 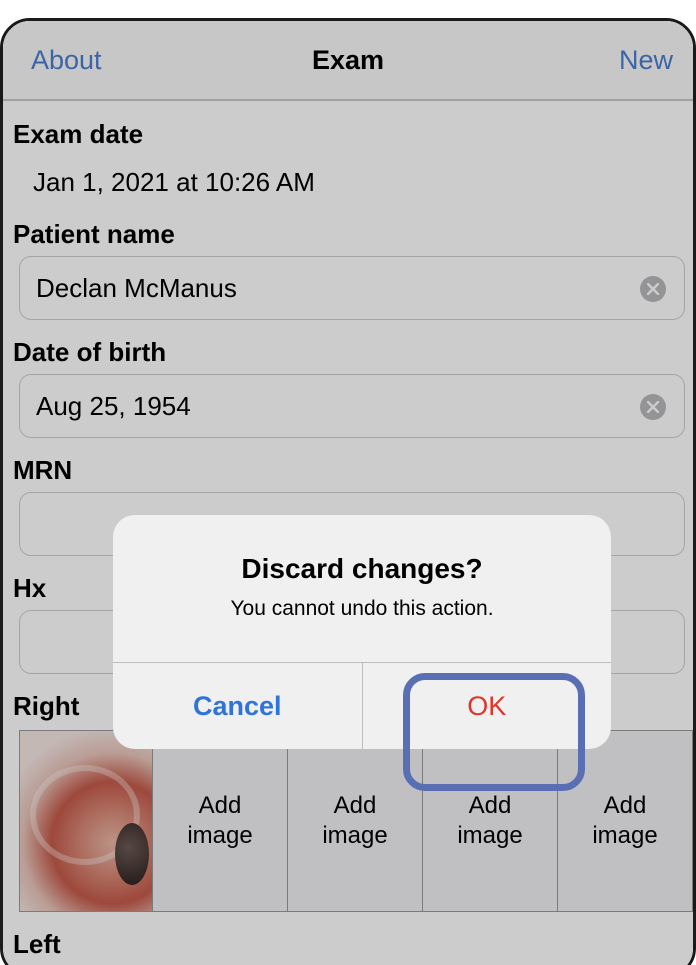 What do you see at coordinates (362, 568) in the screenshot?
I see `alert-title: Discard changes?` at bounding box center [362, 568].